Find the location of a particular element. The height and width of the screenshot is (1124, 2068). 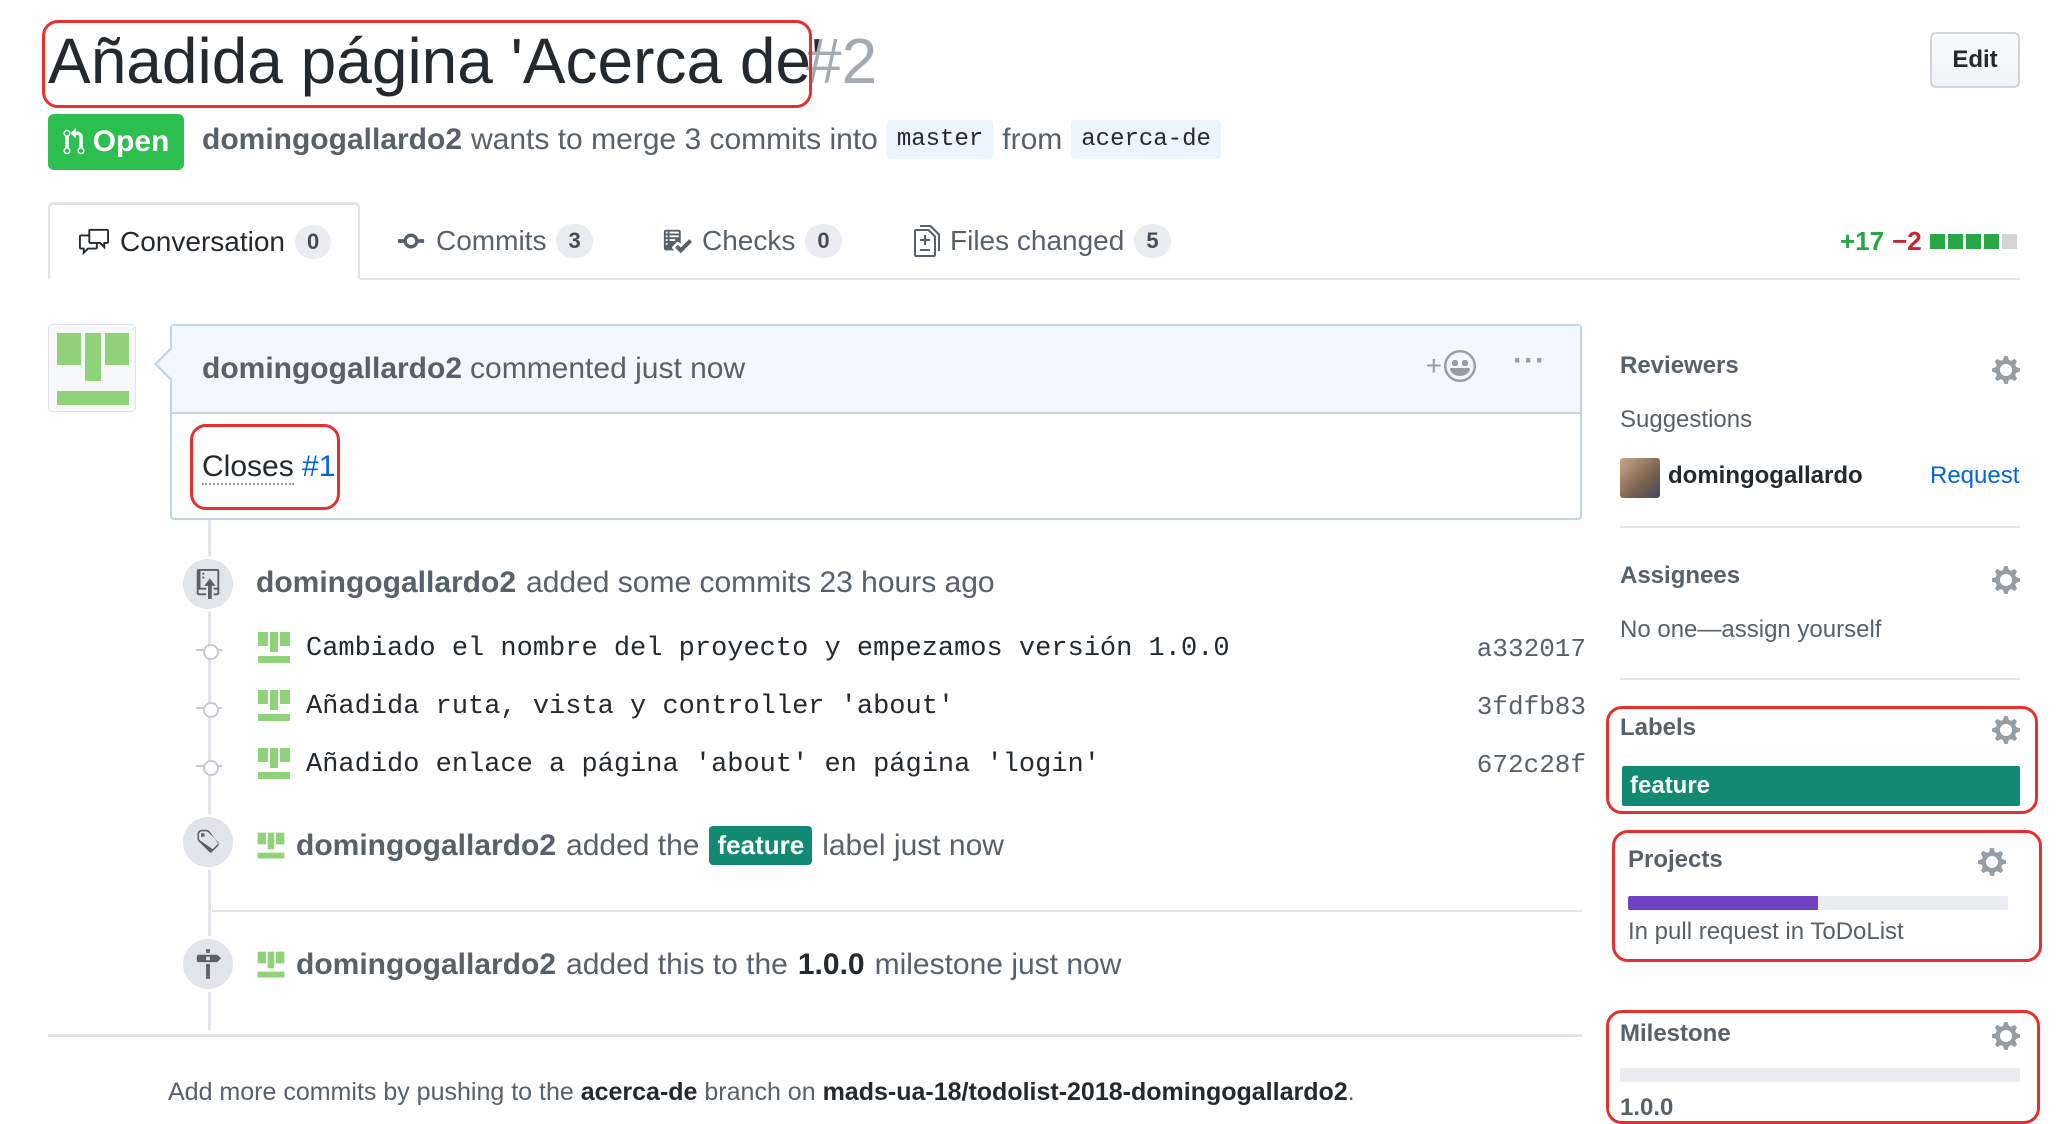

event-text: added some commits 23 hours ago is located at coordinates (760, 582).